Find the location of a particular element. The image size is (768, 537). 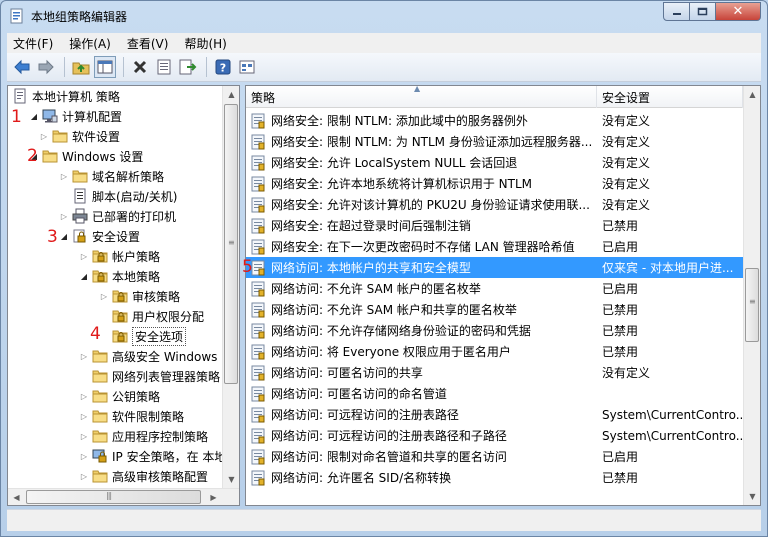

folder-icon is located at coordinates (100, 416).